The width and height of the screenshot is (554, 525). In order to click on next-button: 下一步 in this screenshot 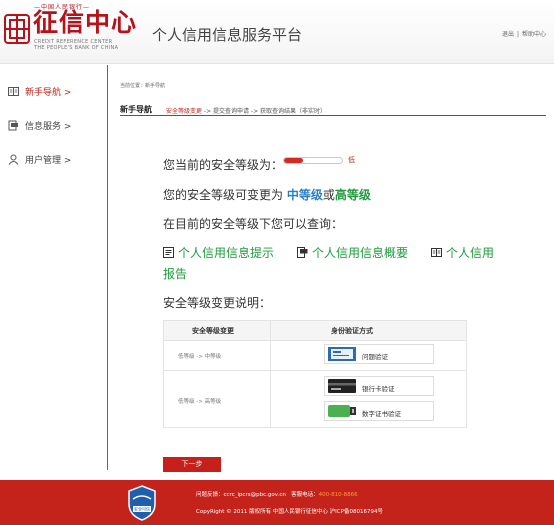, I will do `click(192, 464)`.